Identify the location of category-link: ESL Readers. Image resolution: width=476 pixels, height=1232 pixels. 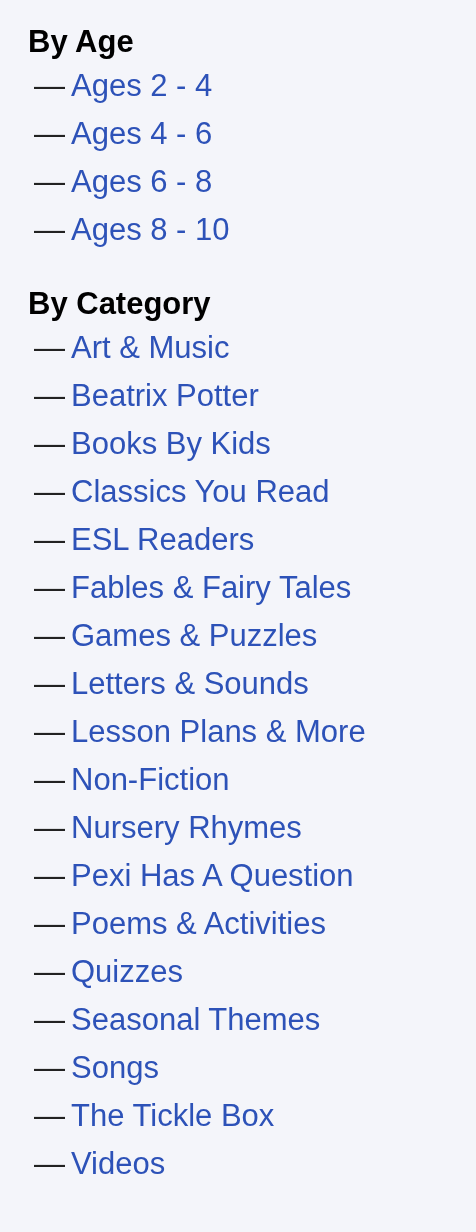
(163, 540).